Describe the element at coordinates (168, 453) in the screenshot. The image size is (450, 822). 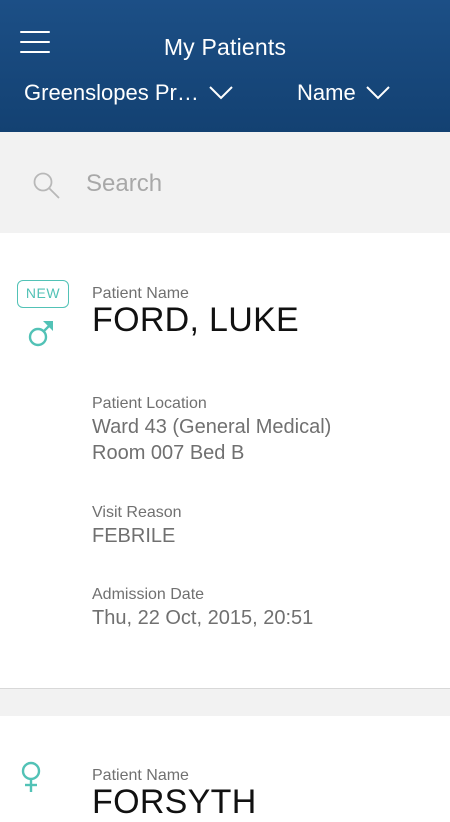
I see `patient-location-room: Room 007 Bed B` at that location.